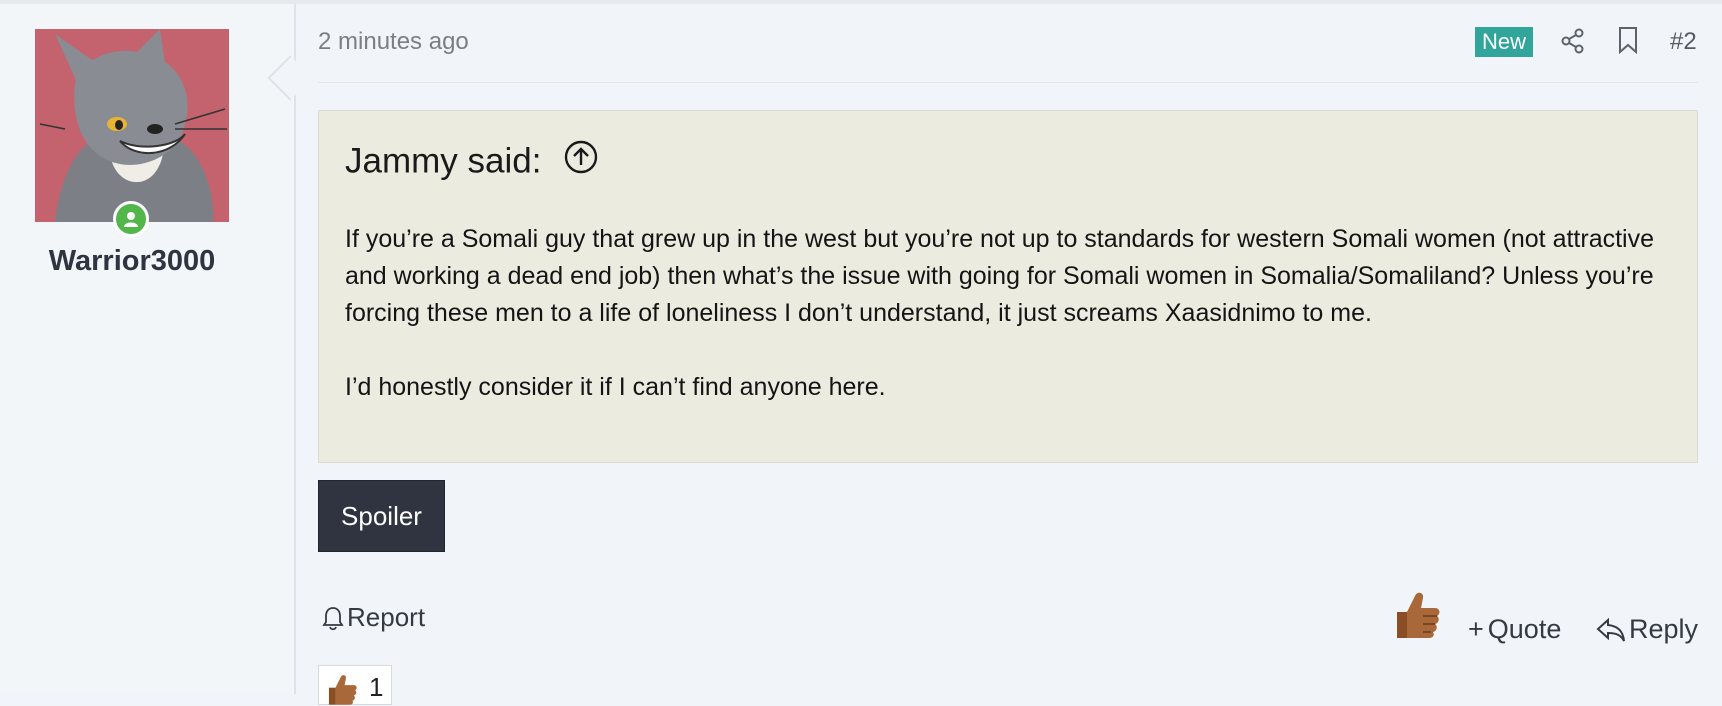  What do you see at coordinates (131, 219) in the screenshot?
I see `online-status-icon` at bounding box center [131, 219].